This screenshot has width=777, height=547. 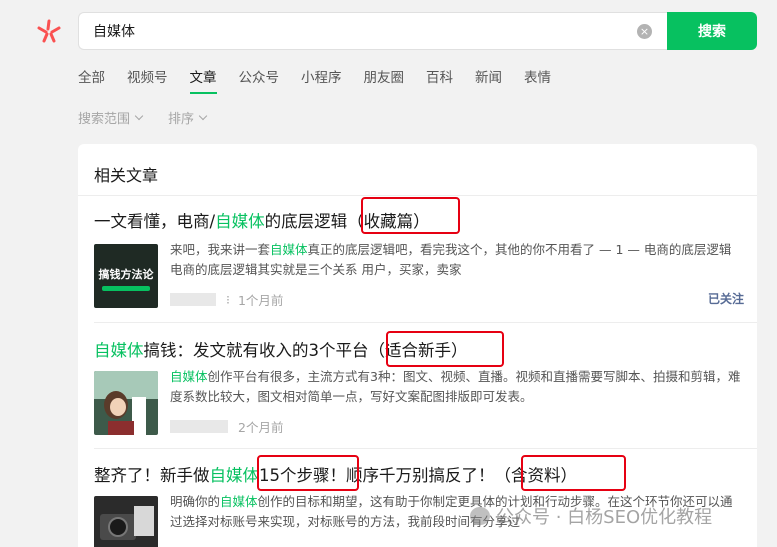 What do you see at coordinates (712, 31) in the screenshot?
I see `search-button: 搜索` at bounding box center [712, 31].